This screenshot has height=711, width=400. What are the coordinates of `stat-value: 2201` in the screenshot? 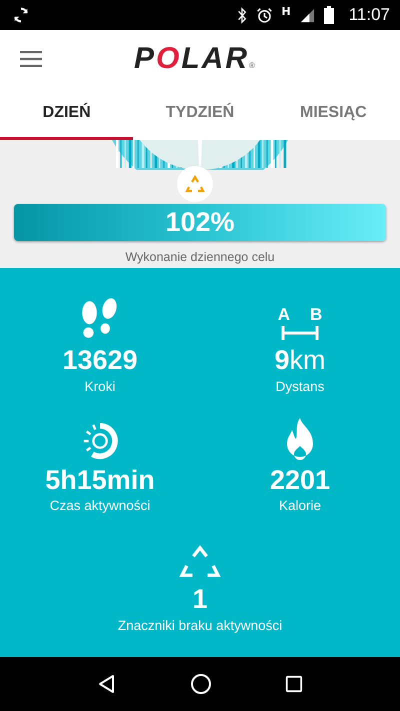 It's located at (300, 481).